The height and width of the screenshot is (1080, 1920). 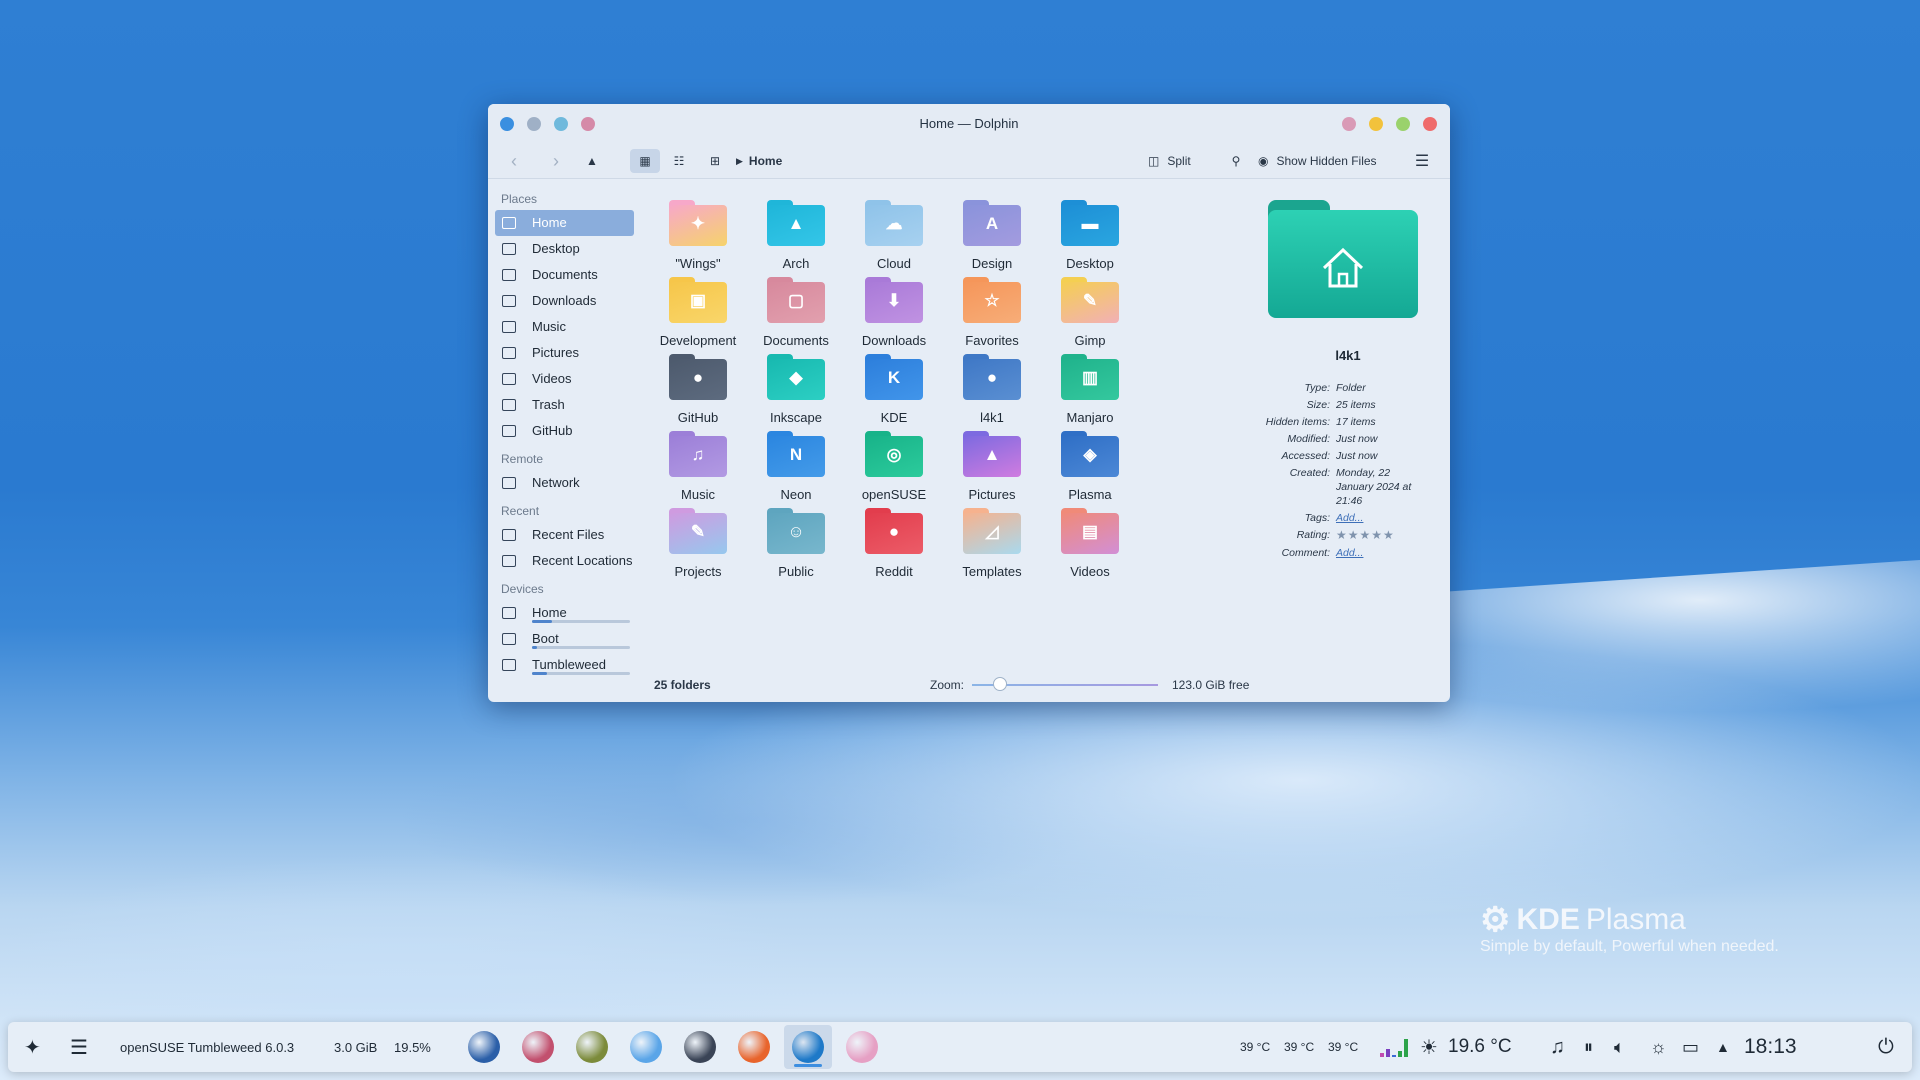 I want to click on folder-manjaro: ▥ Manjaro, so click(x=1090, y=389).